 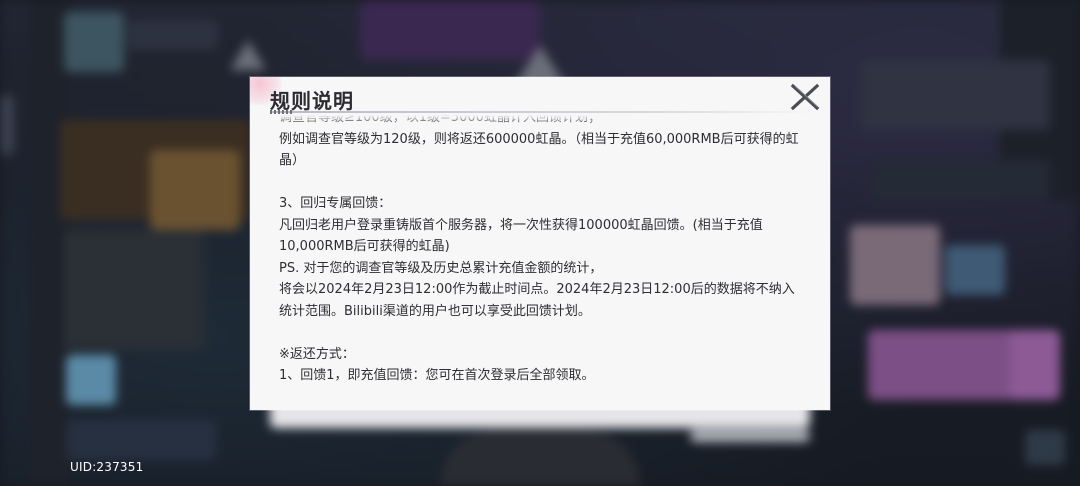 I want to click on rules-line: PS. 对于您的调查官等级及历史总累计充值金额的统计，, so click(x=441, y=268).